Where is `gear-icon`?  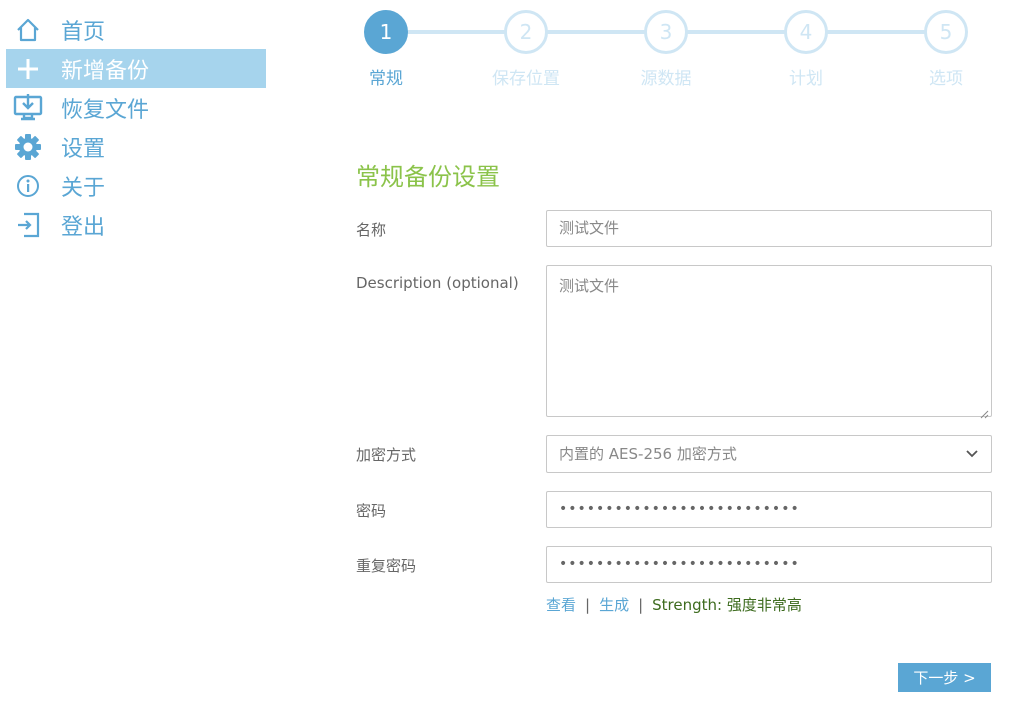
gear-icon is located at coordinates (28, 147).